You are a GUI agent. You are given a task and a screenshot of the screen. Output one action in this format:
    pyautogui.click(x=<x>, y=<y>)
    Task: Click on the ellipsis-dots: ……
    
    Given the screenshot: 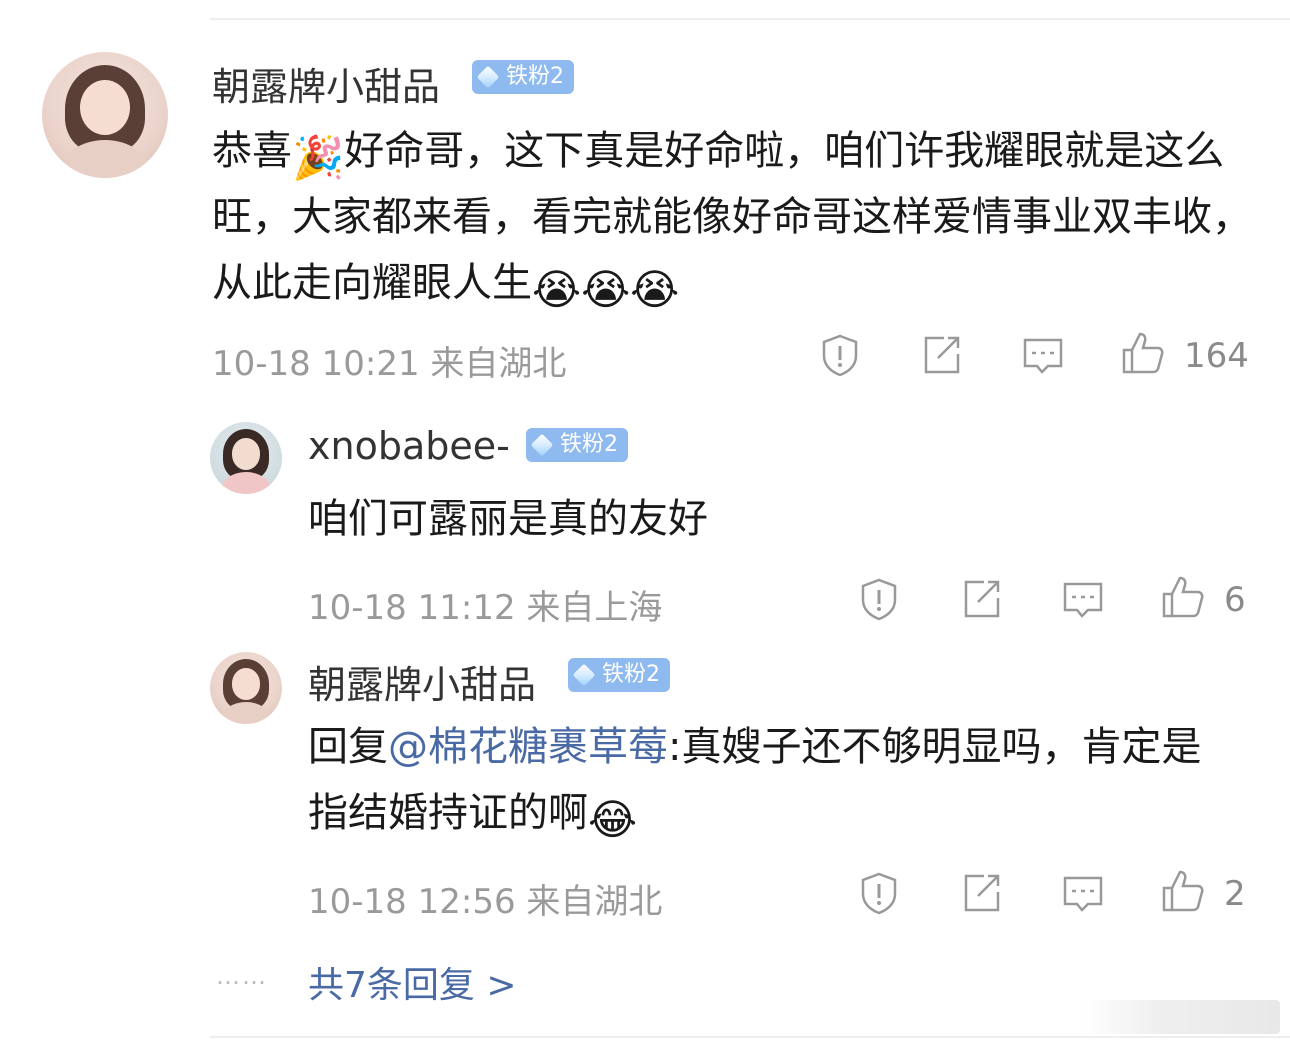 What is the action you would take?
    pyautogui.click(x=242, y=976)
    